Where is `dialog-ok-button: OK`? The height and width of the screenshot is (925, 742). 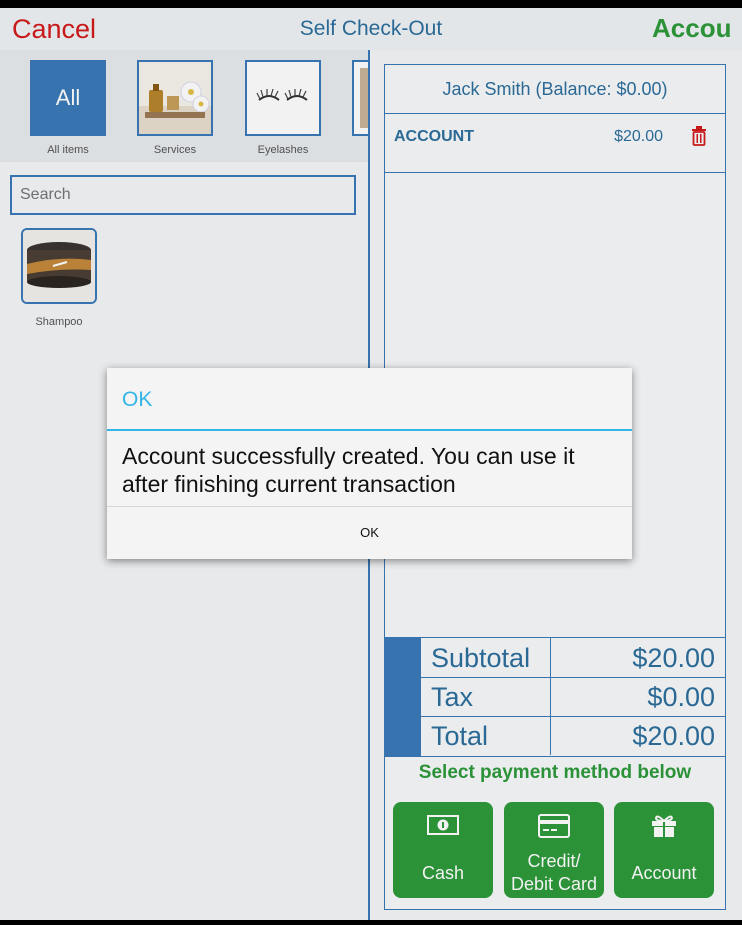 dialog-ok-button: OK is located at coordinates (369, 533).